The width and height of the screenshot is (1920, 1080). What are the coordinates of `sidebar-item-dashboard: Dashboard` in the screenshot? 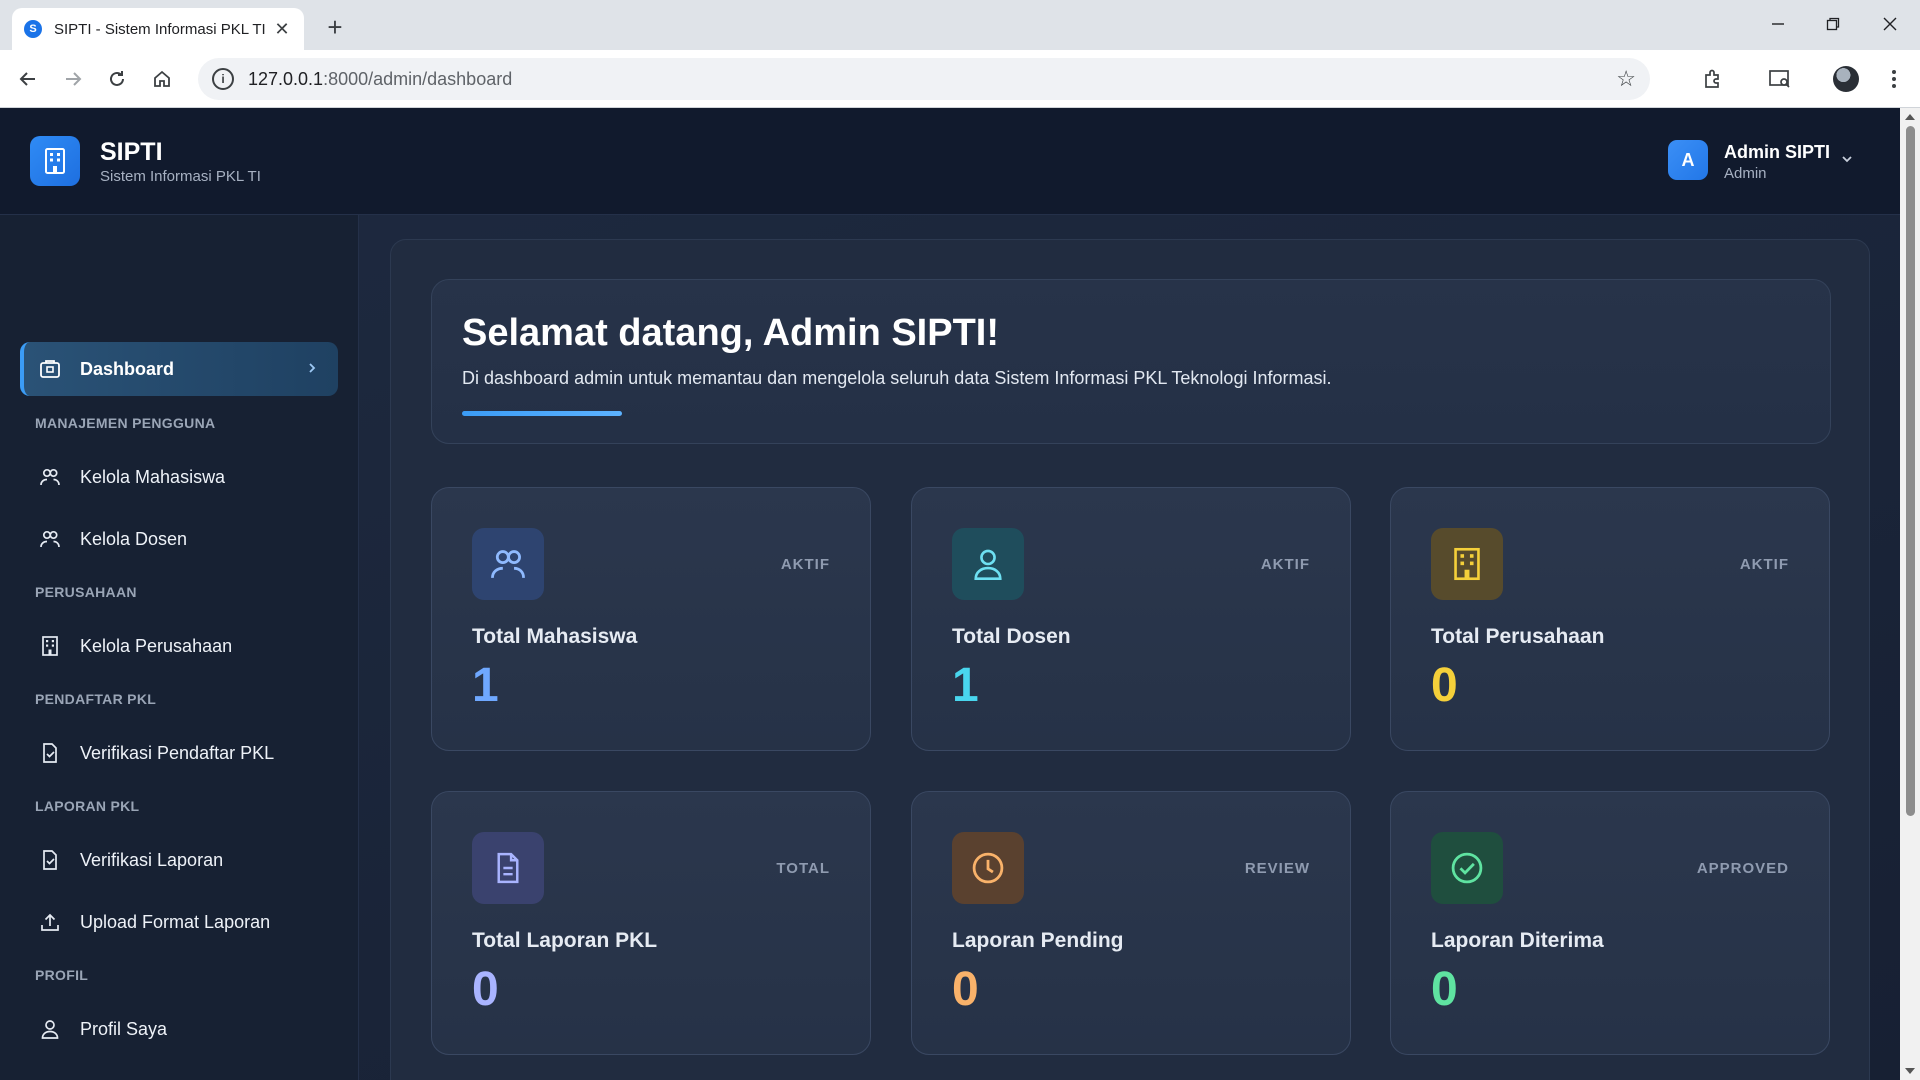 It's located at (179, 369).